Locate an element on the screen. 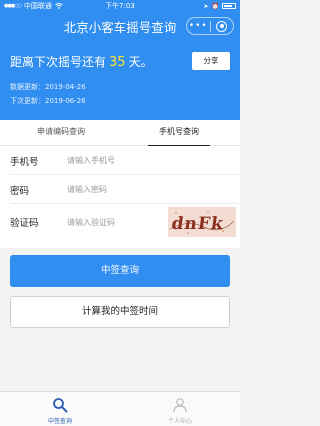 The width and height of the screenshot is (320, 426). share-button: 分享 is located at coordinates (211, 61).